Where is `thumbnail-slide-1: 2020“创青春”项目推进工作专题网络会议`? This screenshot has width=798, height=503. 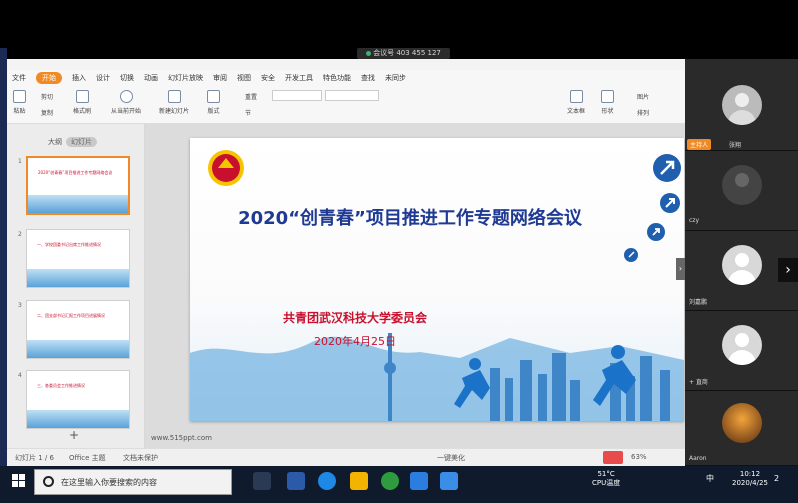
thumbnail-slide-1: 2020“创青春”项目推进工作专题网络会议 is located at coordinates (78, 185).